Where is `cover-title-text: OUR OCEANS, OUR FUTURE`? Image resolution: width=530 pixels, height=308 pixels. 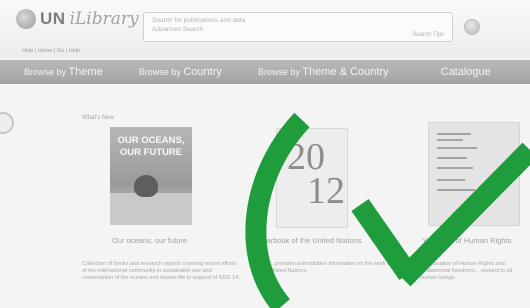 cover-title-text: OUR OCEANS, OUR FUTURE is located at coordinates (151, 146).